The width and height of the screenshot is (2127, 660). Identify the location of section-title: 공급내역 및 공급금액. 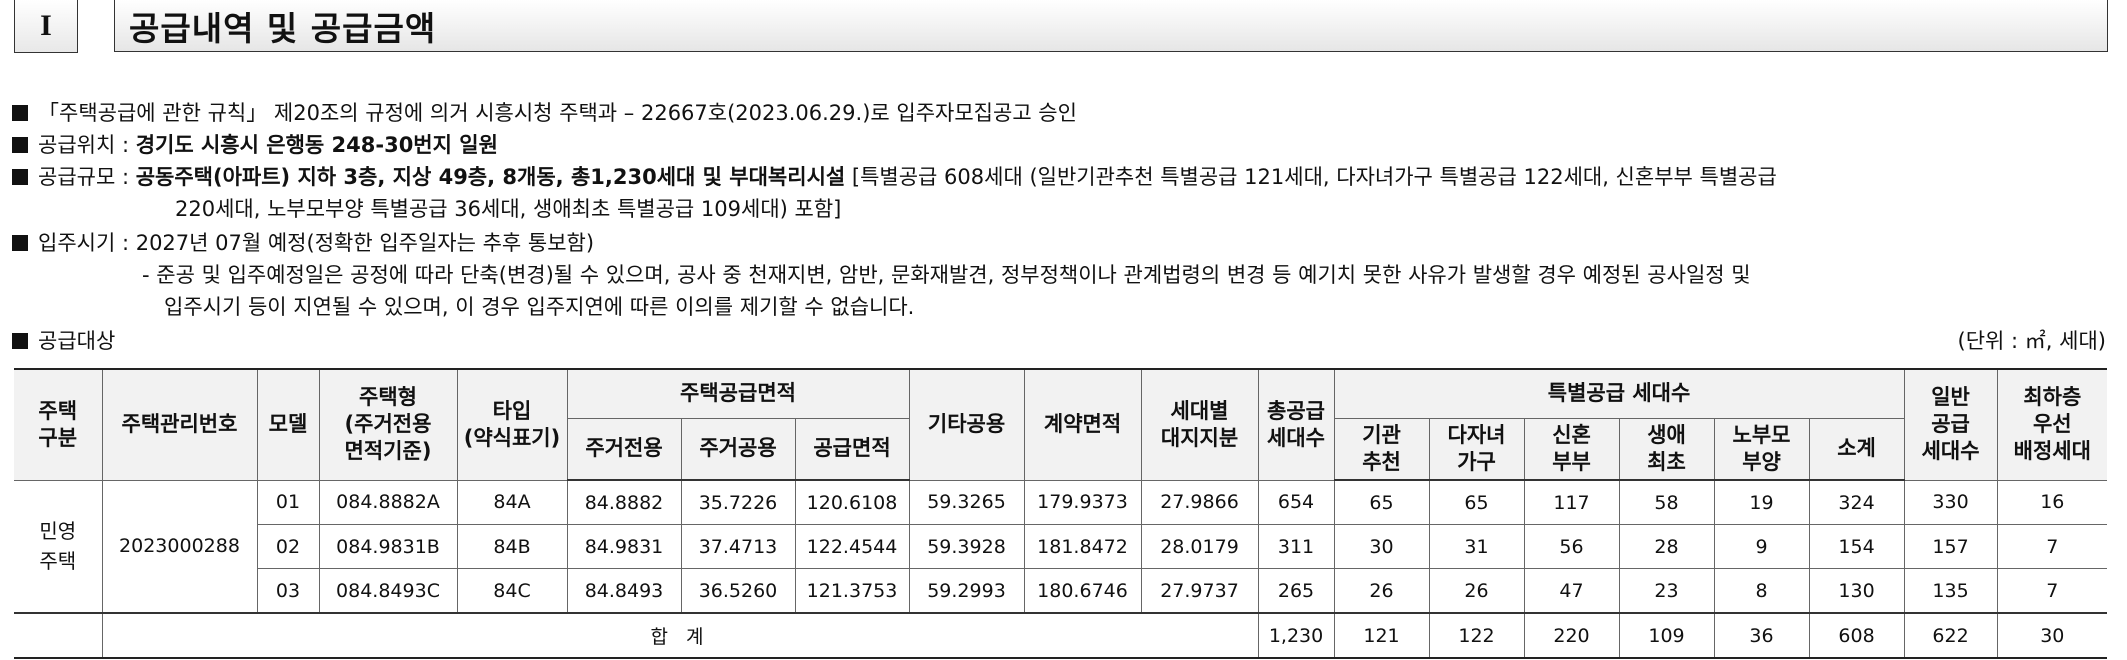
(1111, 26).